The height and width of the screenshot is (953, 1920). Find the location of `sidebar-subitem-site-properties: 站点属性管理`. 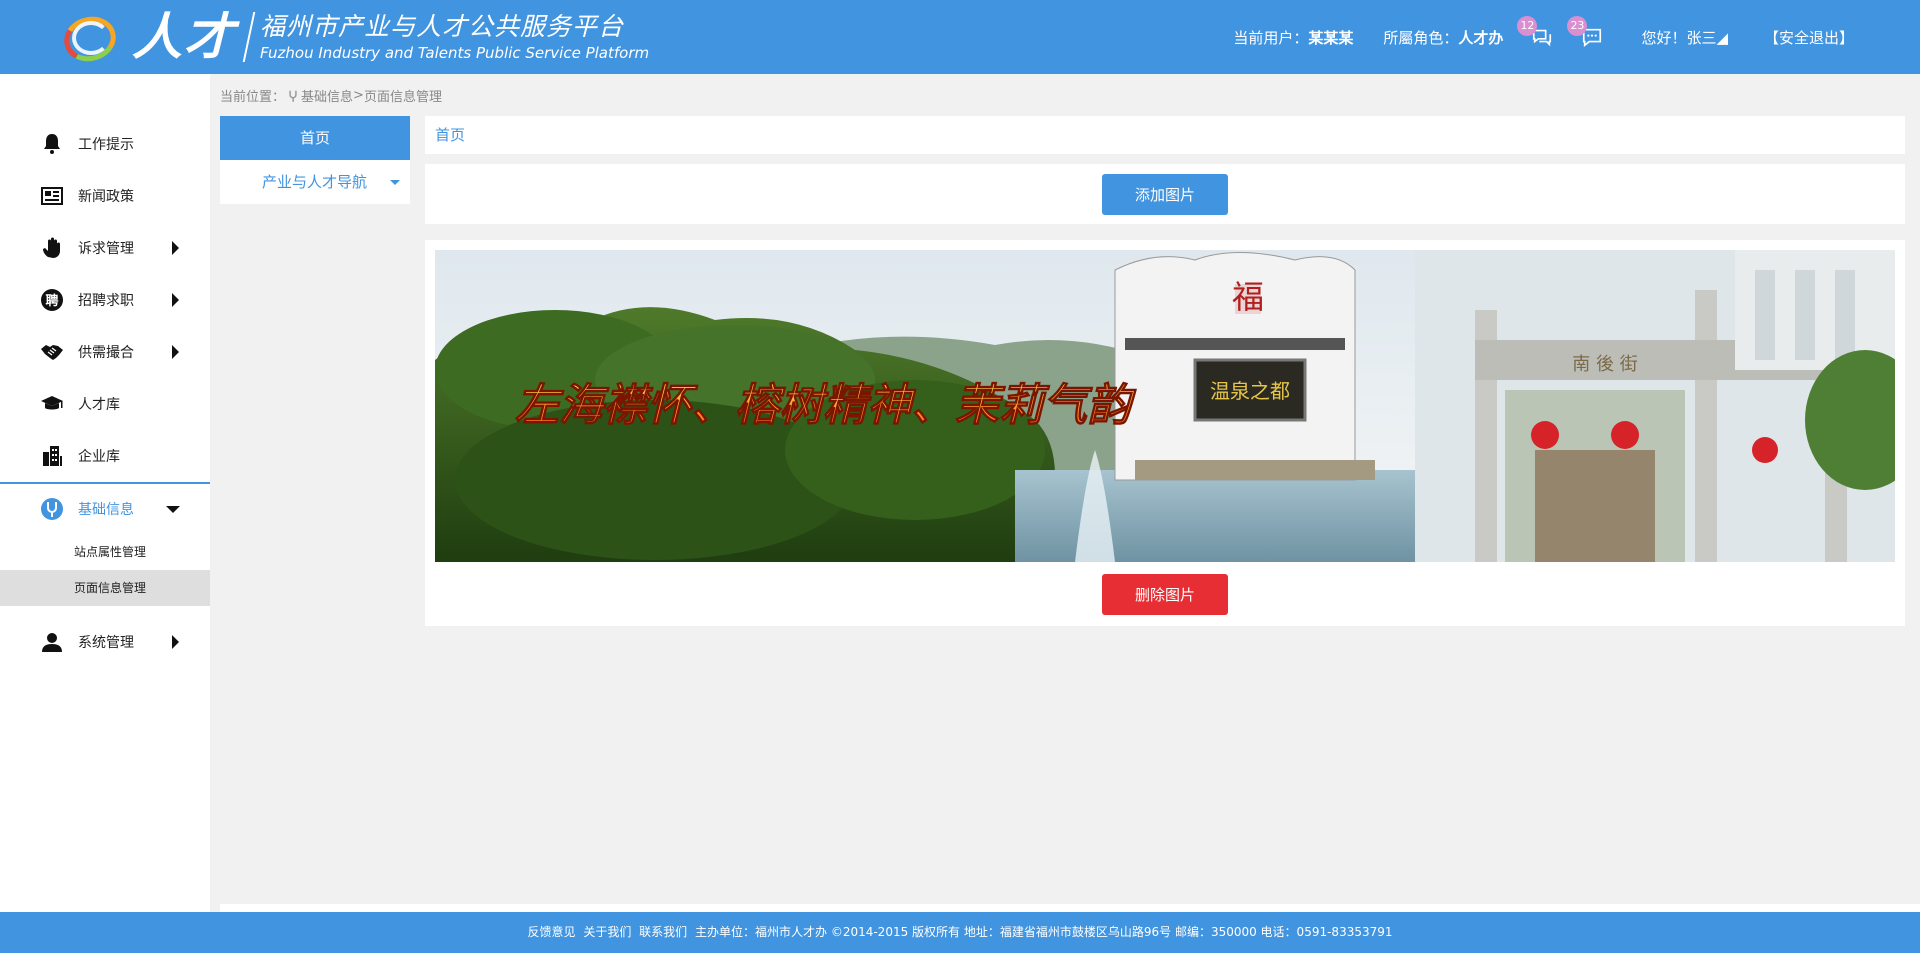

sidebar-subitem-site-properties: 站点属性管理 is located at coordinates (105, 552).